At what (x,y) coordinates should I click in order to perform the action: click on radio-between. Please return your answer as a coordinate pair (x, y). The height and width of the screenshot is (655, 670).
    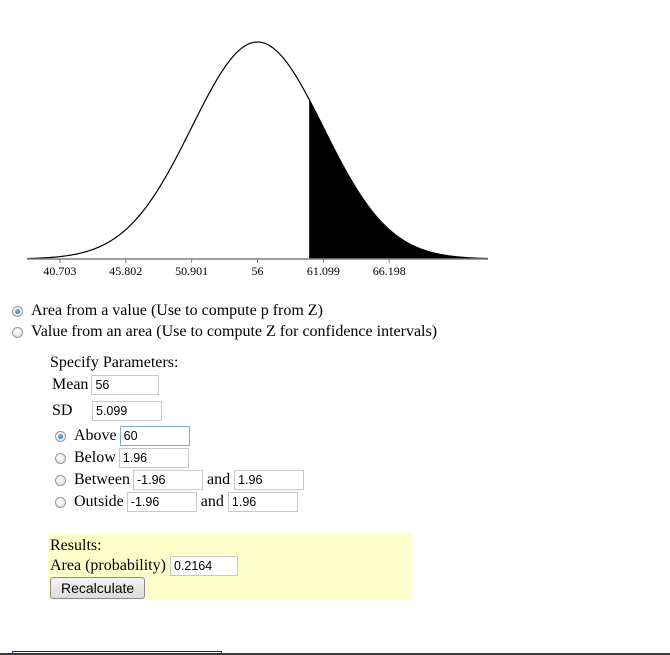
    Looking at the image, I should click on (60, 480).